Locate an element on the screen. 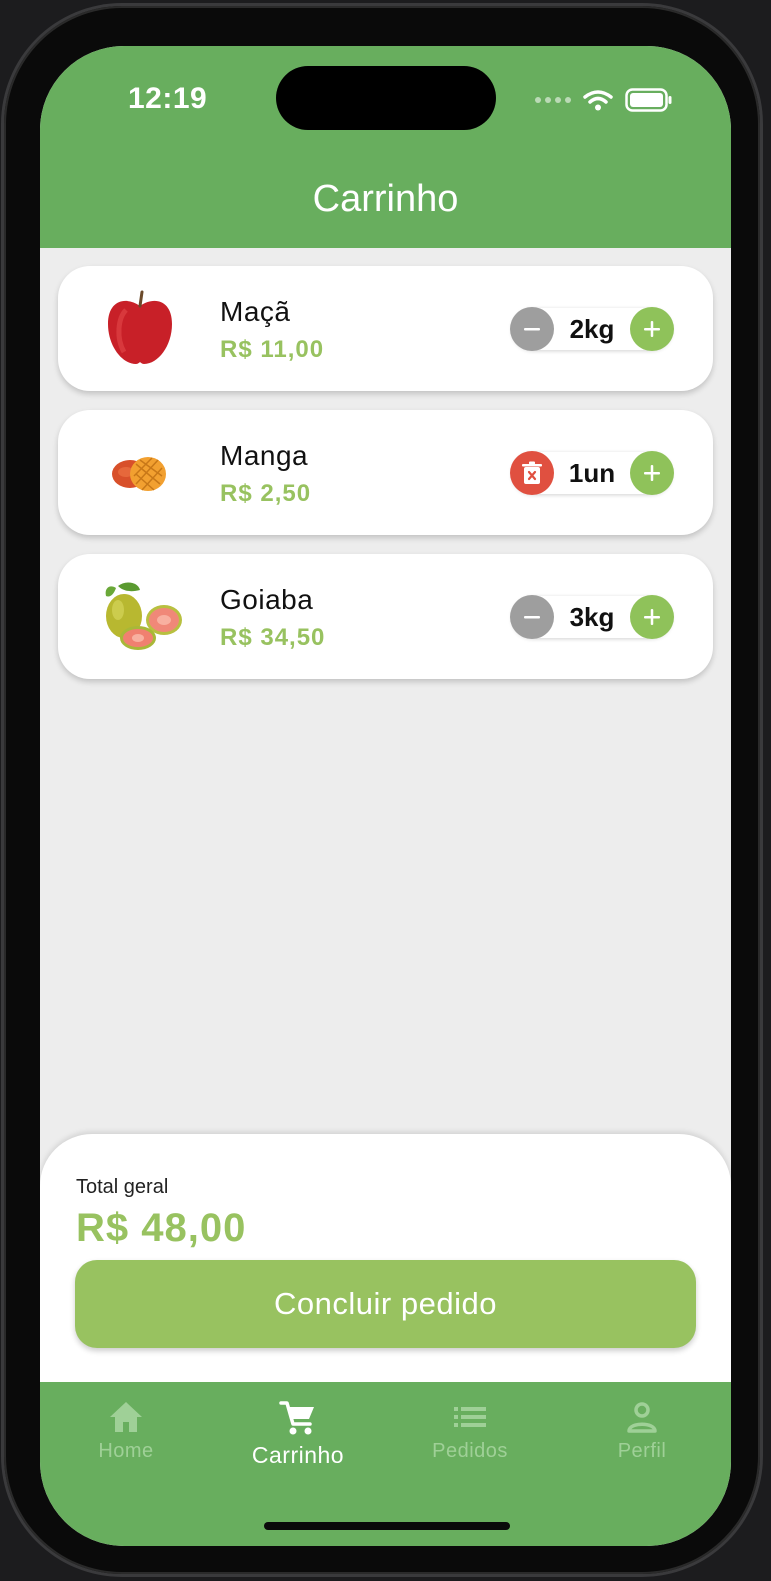 The image size is (771, 1581). remove-item-button is located at coordinates (532, 473).